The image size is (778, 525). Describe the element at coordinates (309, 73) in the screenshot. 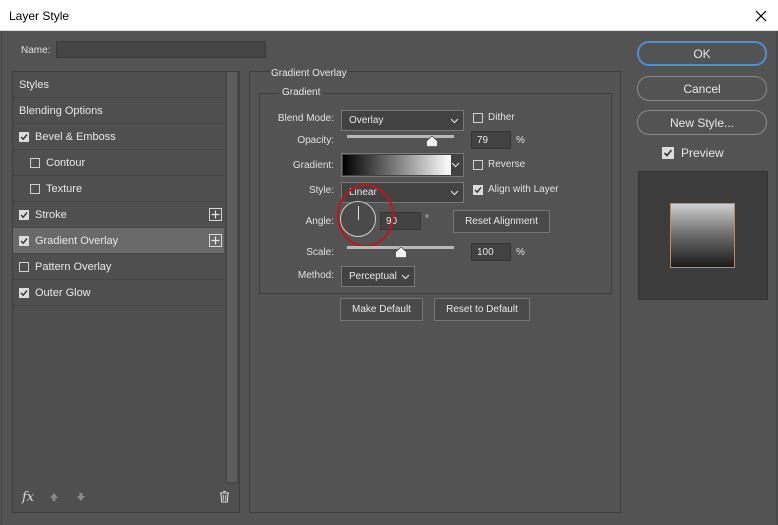

I see `section-title: Gradient Overlay` at that location.